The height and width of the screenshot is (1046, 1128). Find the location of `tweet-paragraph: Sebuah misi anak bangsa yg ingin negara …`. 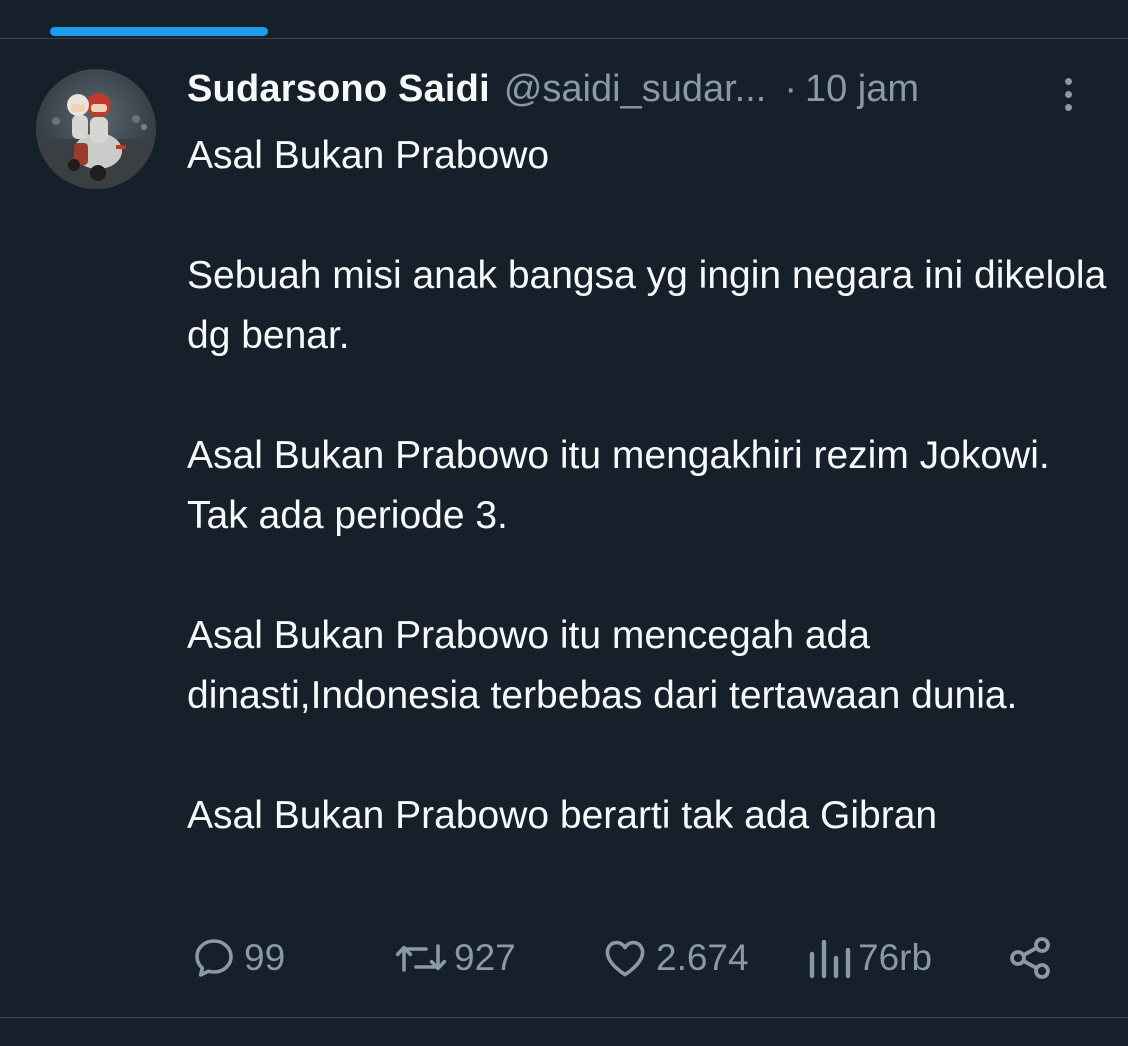

tweet-paragraph: Sebuah misi anak bangsa yg ingin negara … is located at coordinates (647, 305).